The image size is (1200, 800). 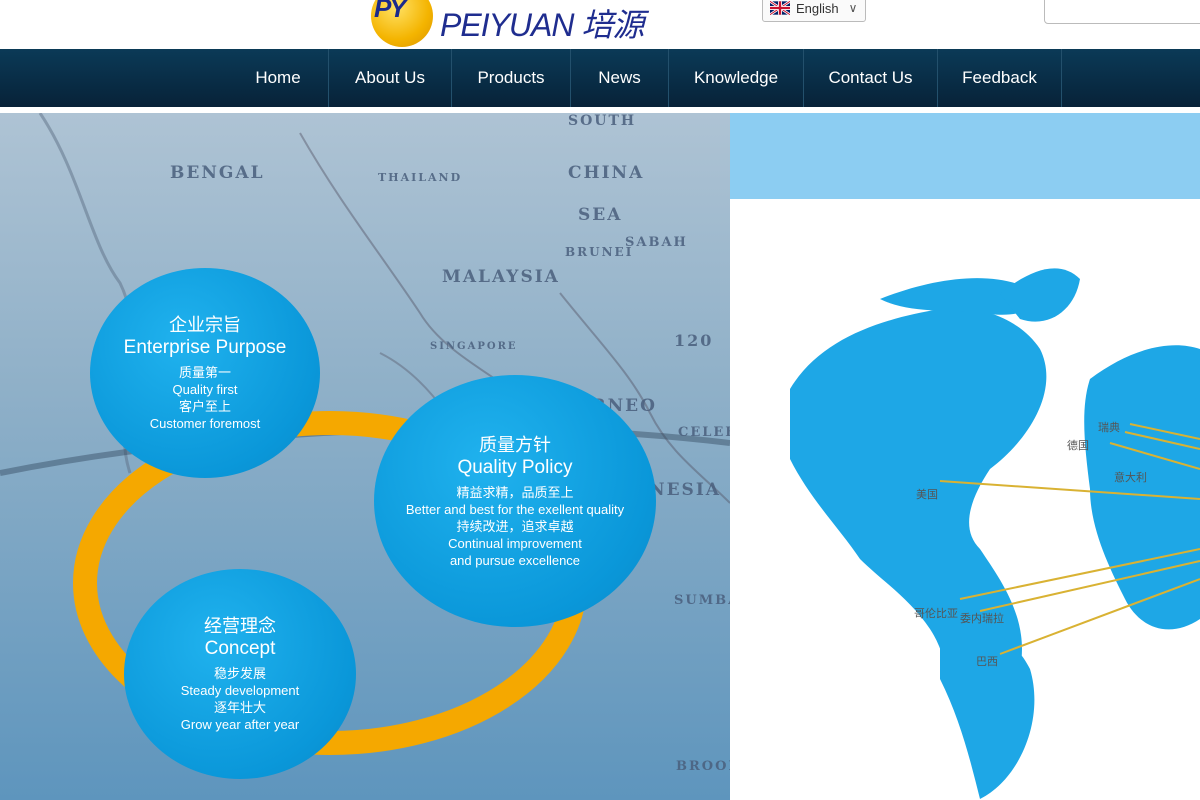 I want to click on policy-title-cn: 质量方针, so click(x=515, y=444).